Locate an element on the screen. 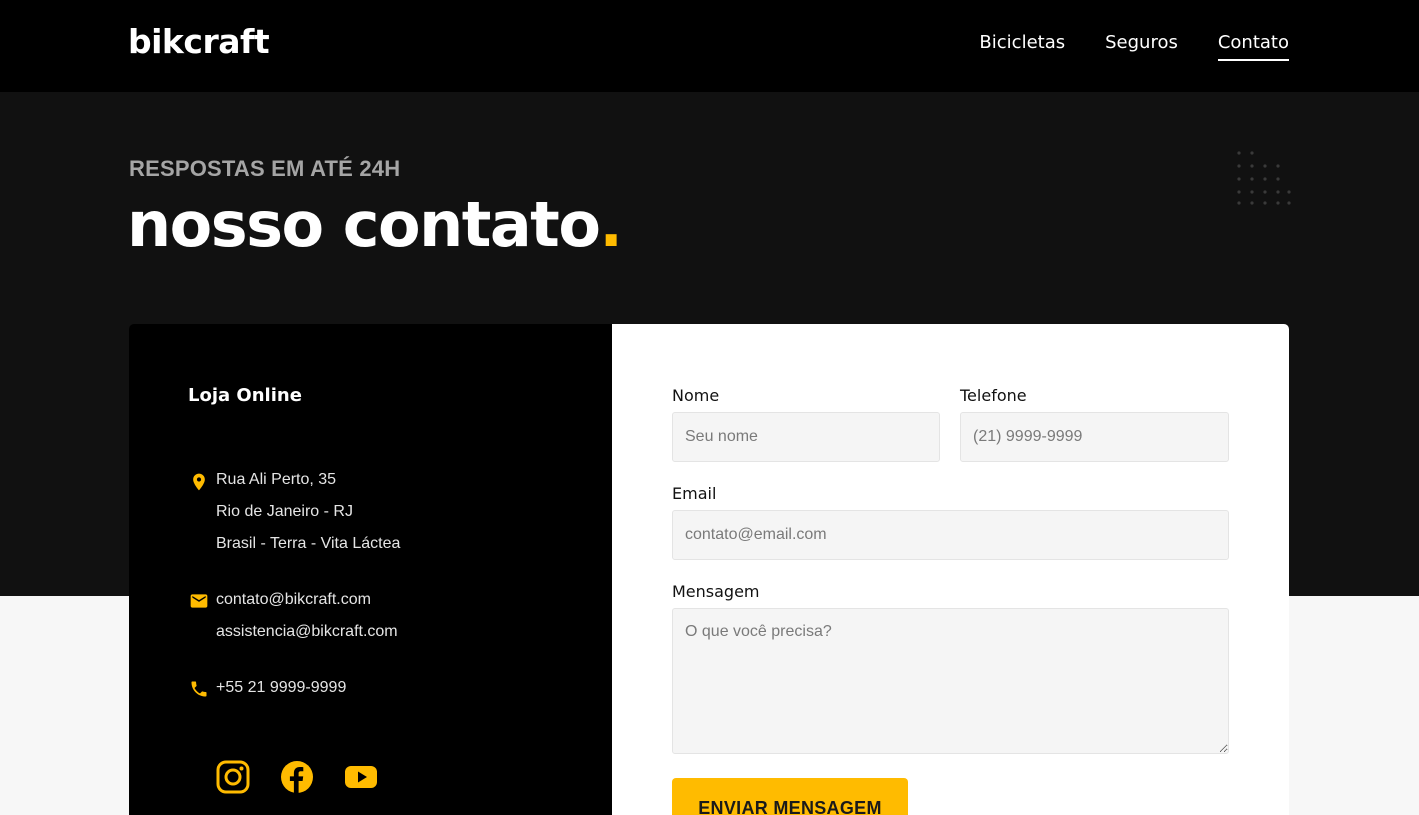  email-assistencia-link: assistencia@bikcraft.com is located at coordinates (307, 632).